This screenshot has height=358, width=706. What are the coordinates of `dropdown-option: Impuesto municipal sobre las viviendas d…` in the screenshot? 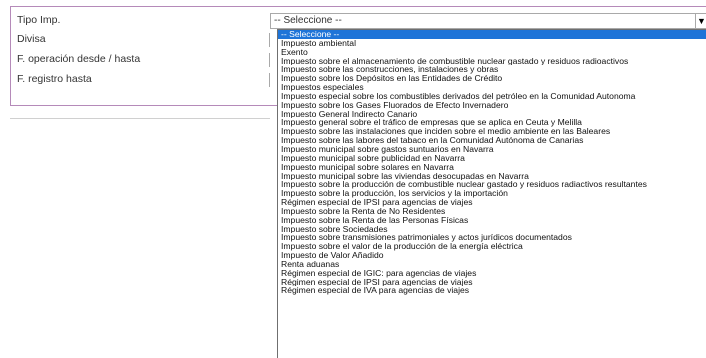 It's located at (492, 176).